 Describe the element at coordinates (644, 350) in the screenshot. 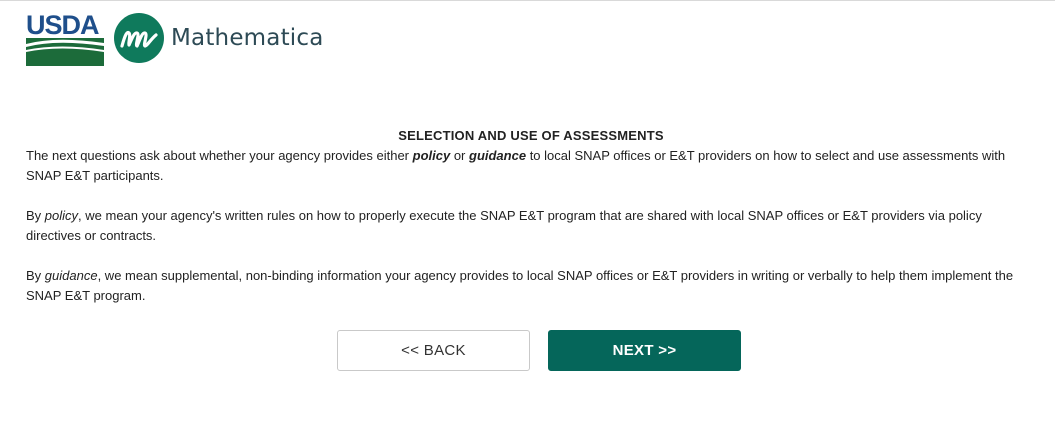

I see `next-button: NEXT >>` at that location.